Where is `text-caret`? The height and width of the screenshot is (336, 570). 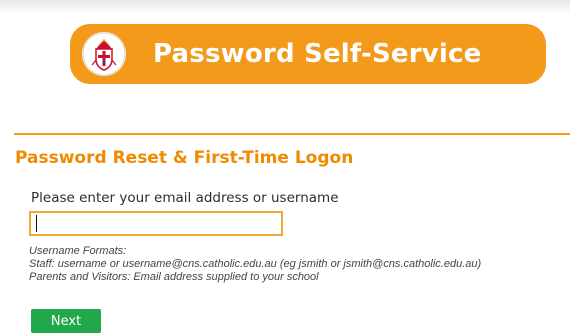
text-caret is located at coordinates (36, 223).